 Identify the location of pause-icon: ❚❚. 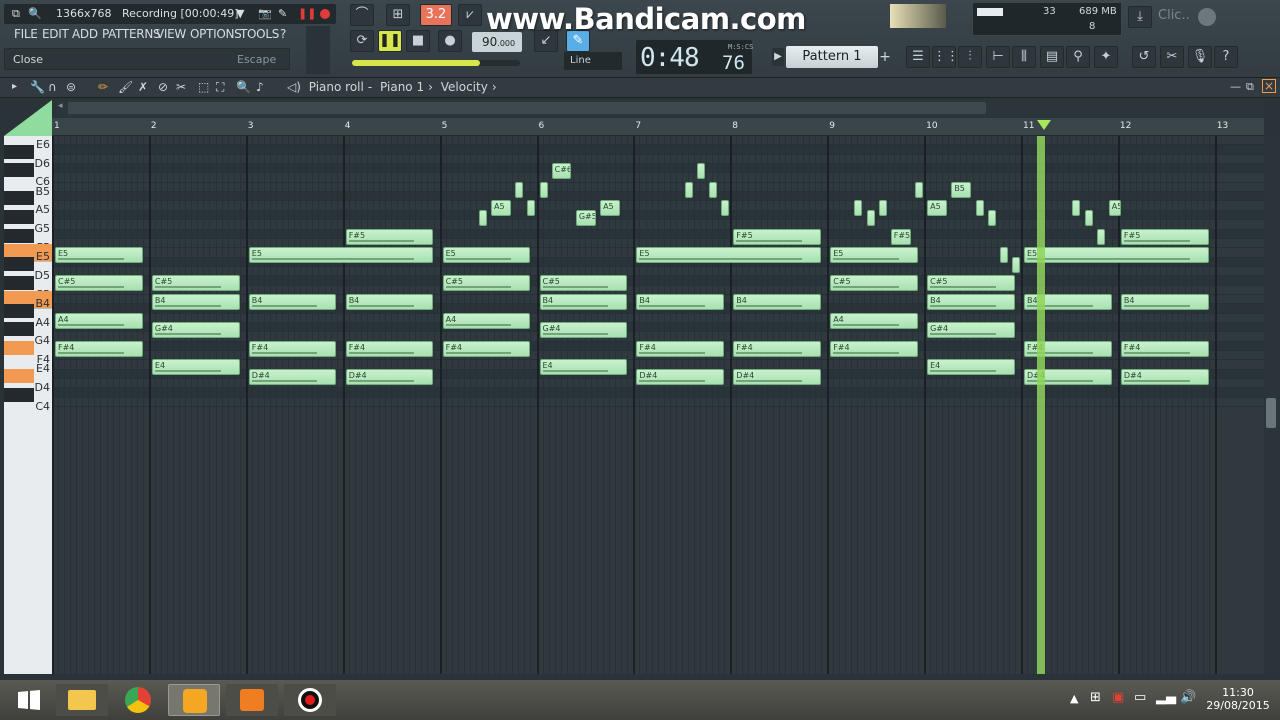
(307, 13).